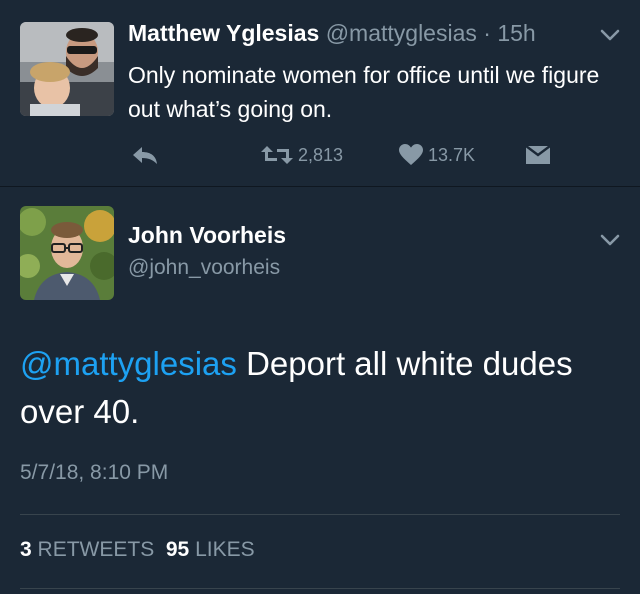 Image resolution: width=640 pixels, height=594 pixels. What do you see at coordinates (223, 33) in the screenshot?
I see `author-name: Matthew Yglesias` at bounding box center [223, 33].